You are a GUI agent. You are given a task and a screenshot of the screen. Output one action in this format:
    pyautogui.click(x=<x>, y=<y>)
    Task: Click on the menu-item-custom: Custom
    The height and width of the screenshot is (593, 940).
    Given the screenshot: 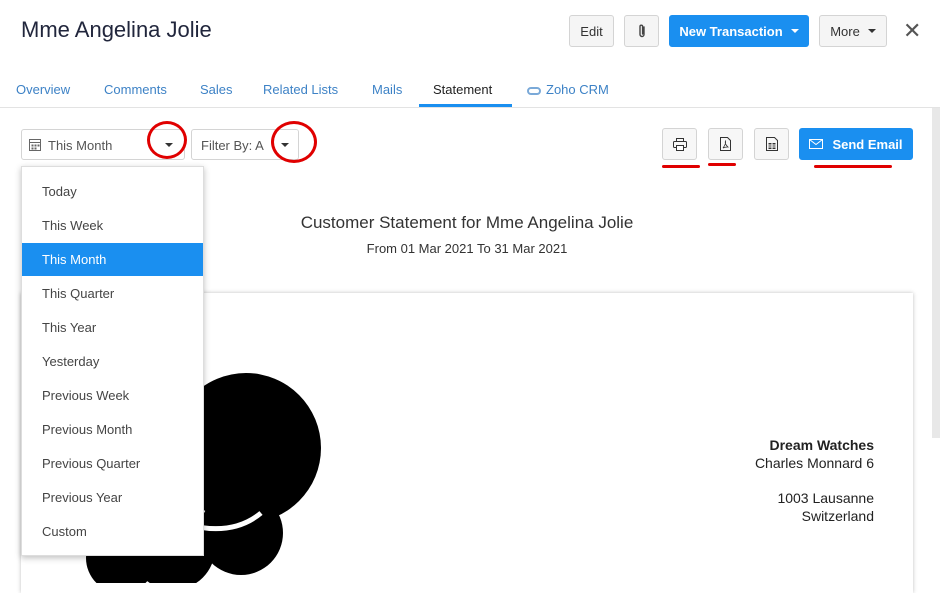 What is the action you would take?
    pyautogui.click(x=112, y=531)
    